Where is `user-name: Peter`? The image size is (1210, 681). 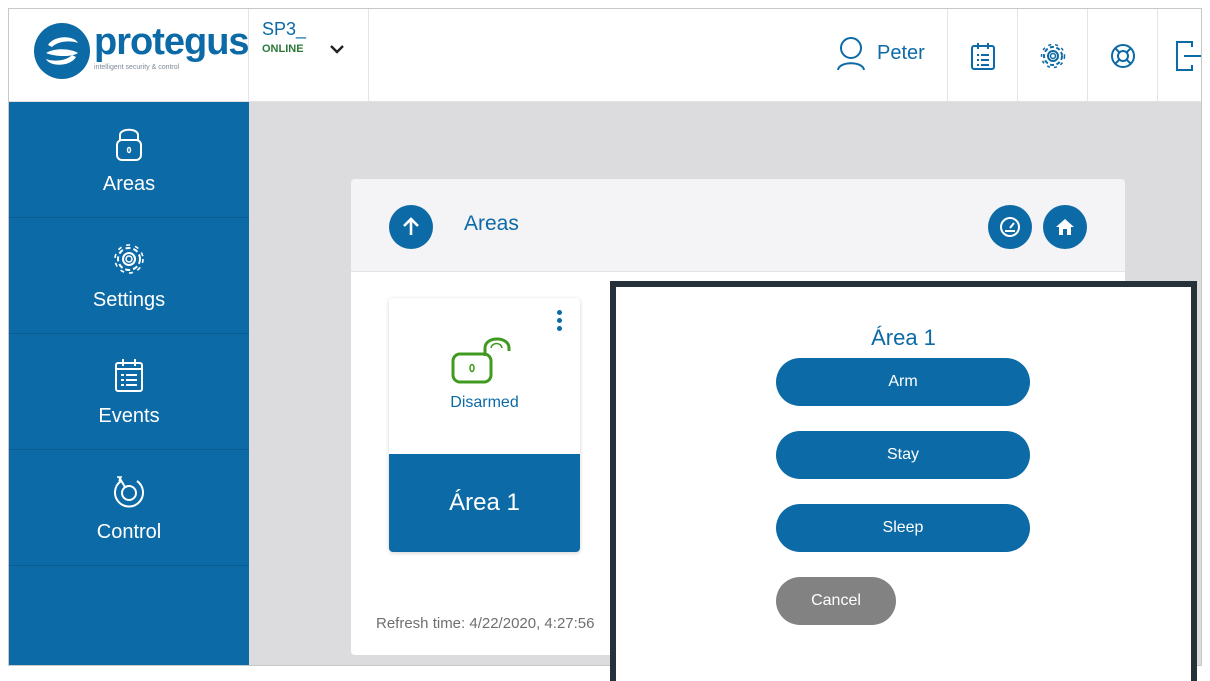 user-name: Peter is located at coordinates (901, 52).